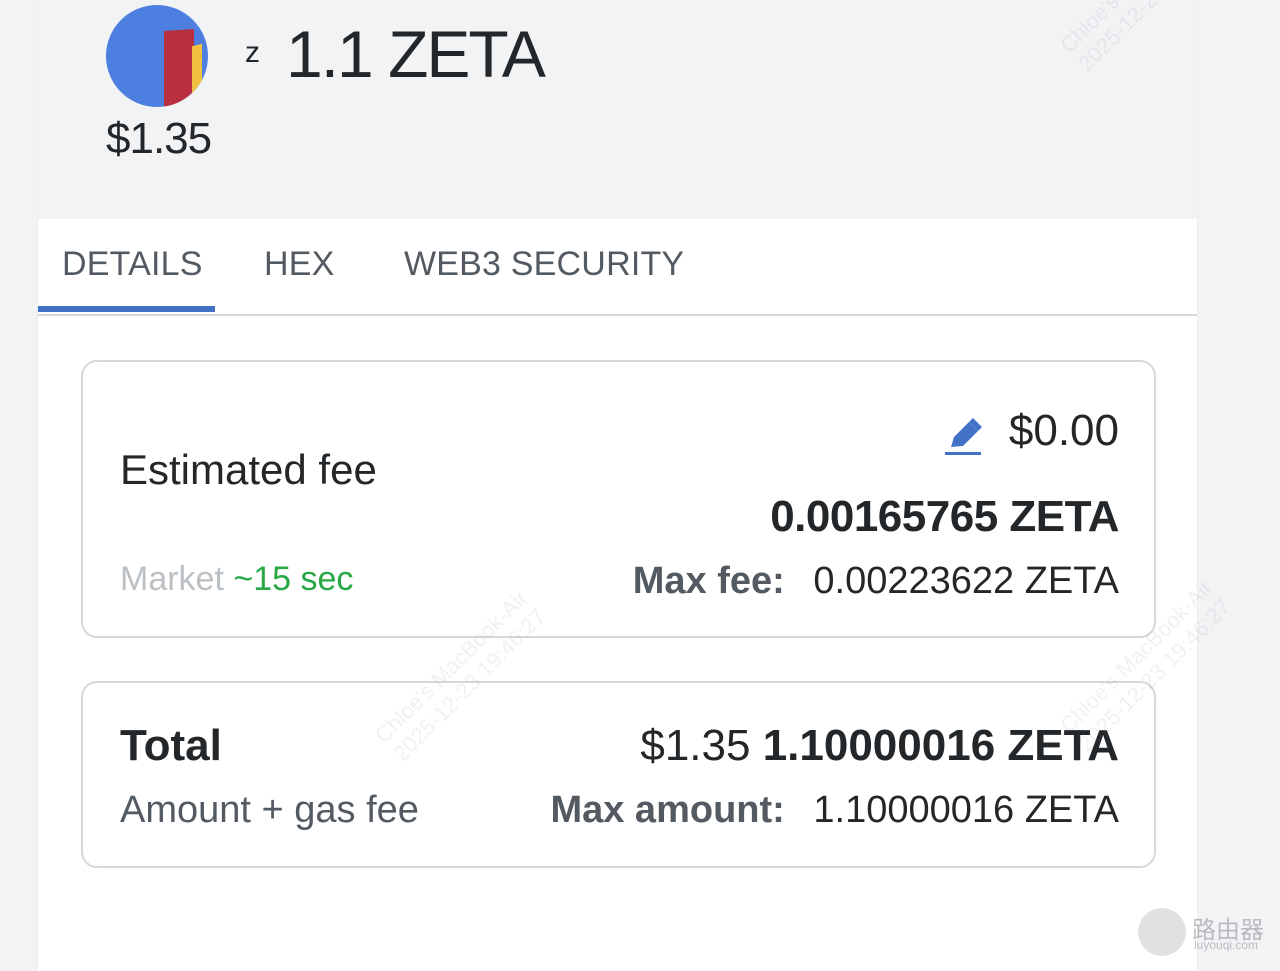 The width and height of the screenshot is (1280, 971). Describe the element at coordinates (667, 810) in the screenshot. I see `max-amount-label: Max amount:` at that location.